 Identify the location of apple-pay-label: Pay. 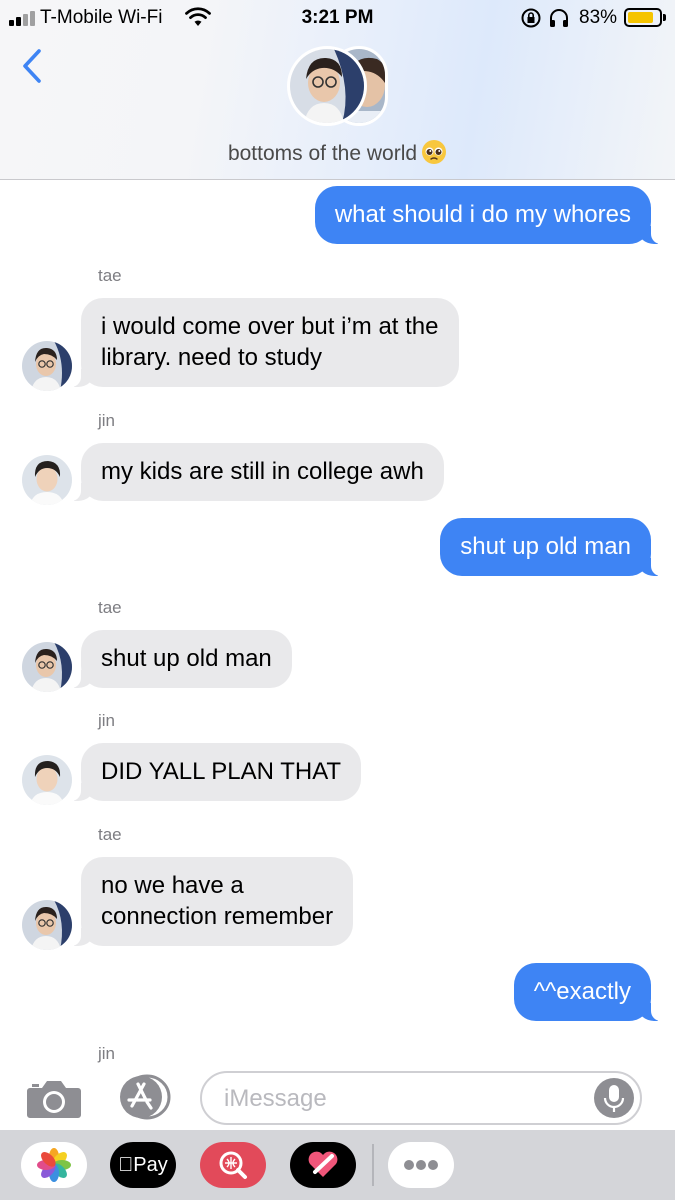
(142, 1165).